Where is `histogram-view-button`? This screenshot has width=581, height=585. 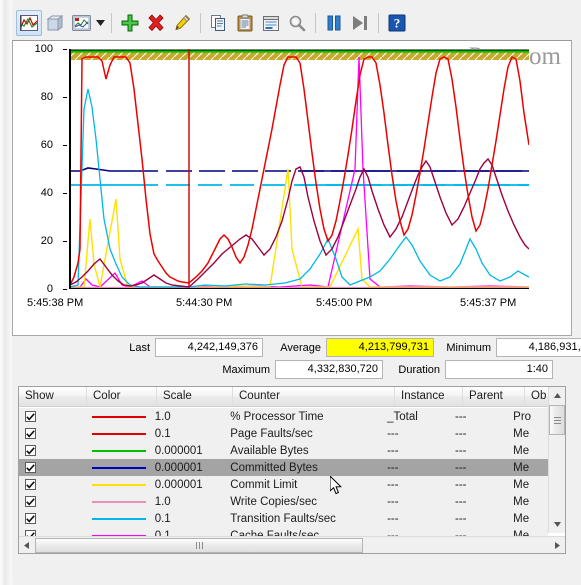 histogram-view-button is located at coordinates (55, 23).